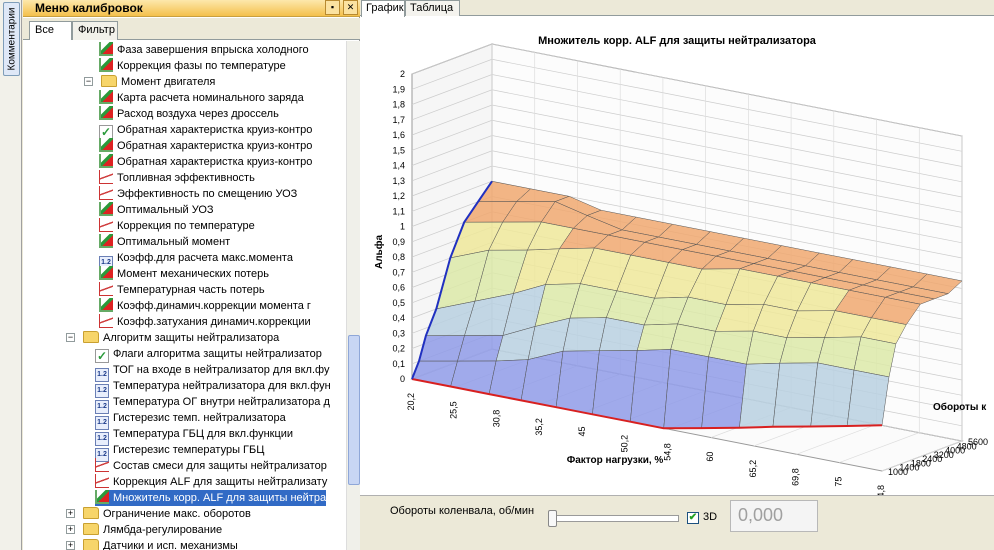 This screenshot has height=550, width=994. I want to click on tree-folder: Алгоритм защиты нейтрализатора, so click(181, 338).